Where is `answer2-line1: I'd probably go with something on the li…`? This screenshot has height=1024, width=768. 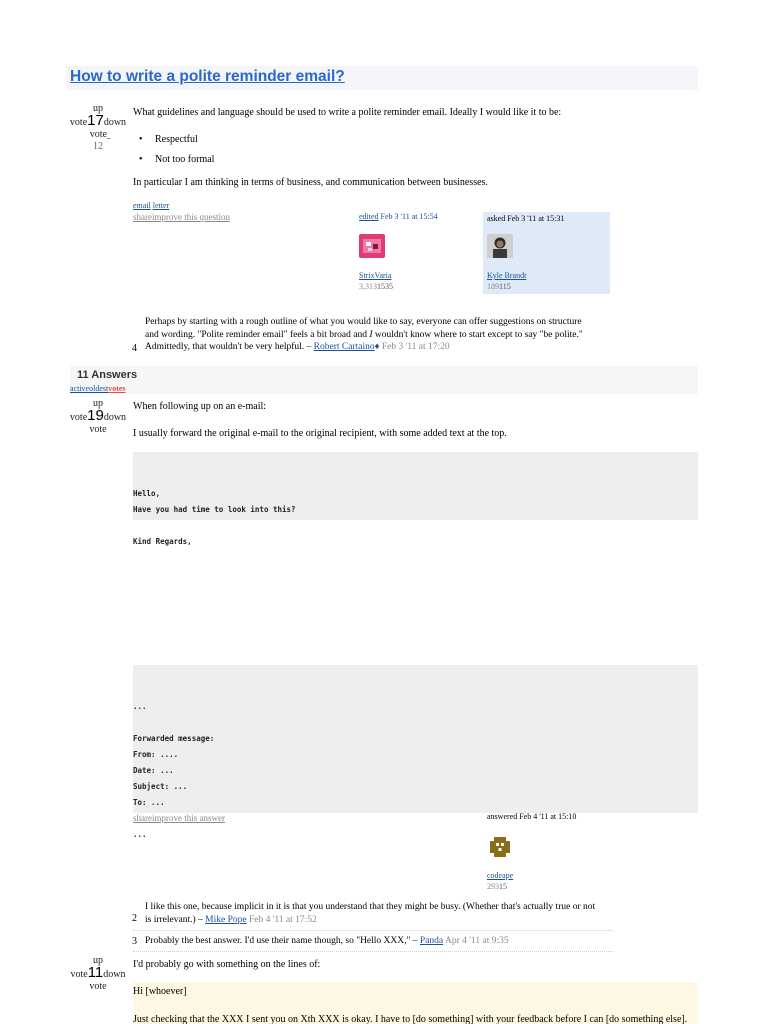 answer2-line1: I'd probably go with something on the li… is located at coordinates (227, 964).